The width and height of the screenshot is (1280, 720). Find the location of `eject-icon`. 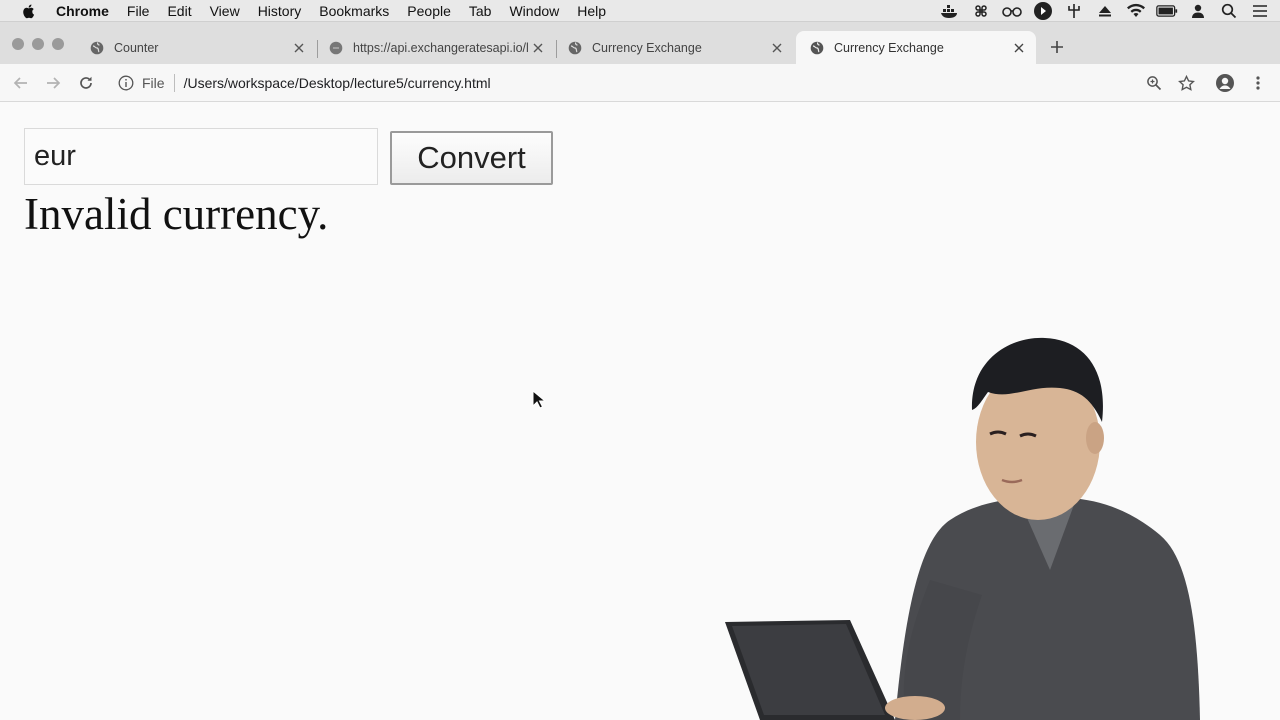

eject-icon is located at coordinates (1105, 11).